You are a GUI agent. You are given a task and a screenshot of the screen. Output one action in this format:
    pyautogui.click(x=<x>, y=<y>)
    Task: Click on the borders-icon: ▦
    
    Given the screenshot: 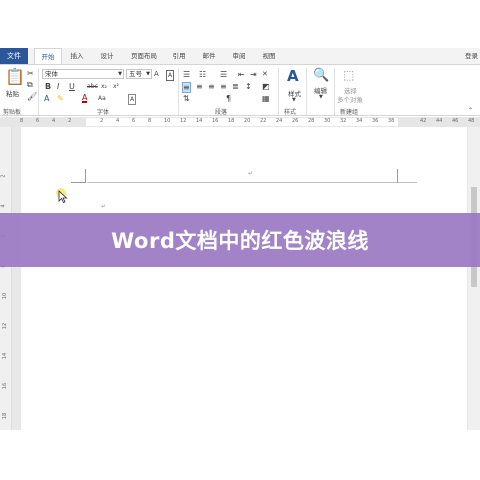 What is the action you would take?
    pyautogui.click(x=266, y=98)
    